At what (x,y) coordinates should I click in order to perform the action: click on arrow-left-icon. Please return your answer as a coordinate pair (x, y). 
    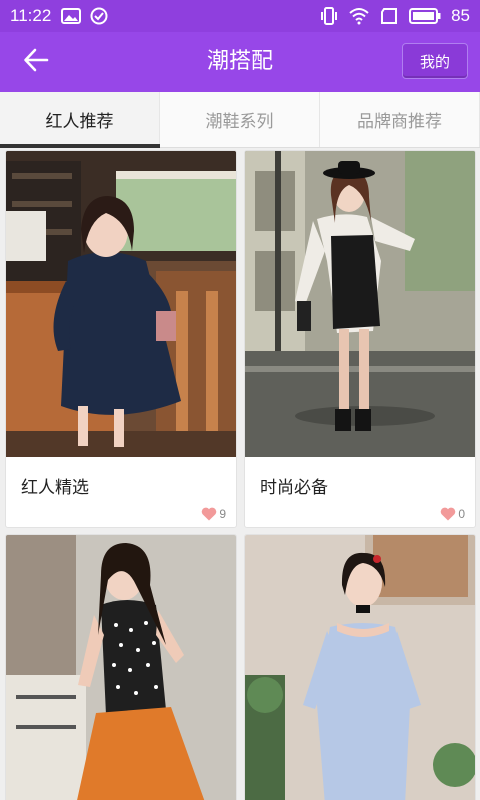
    Looking at the image, I should click on (36, 62).